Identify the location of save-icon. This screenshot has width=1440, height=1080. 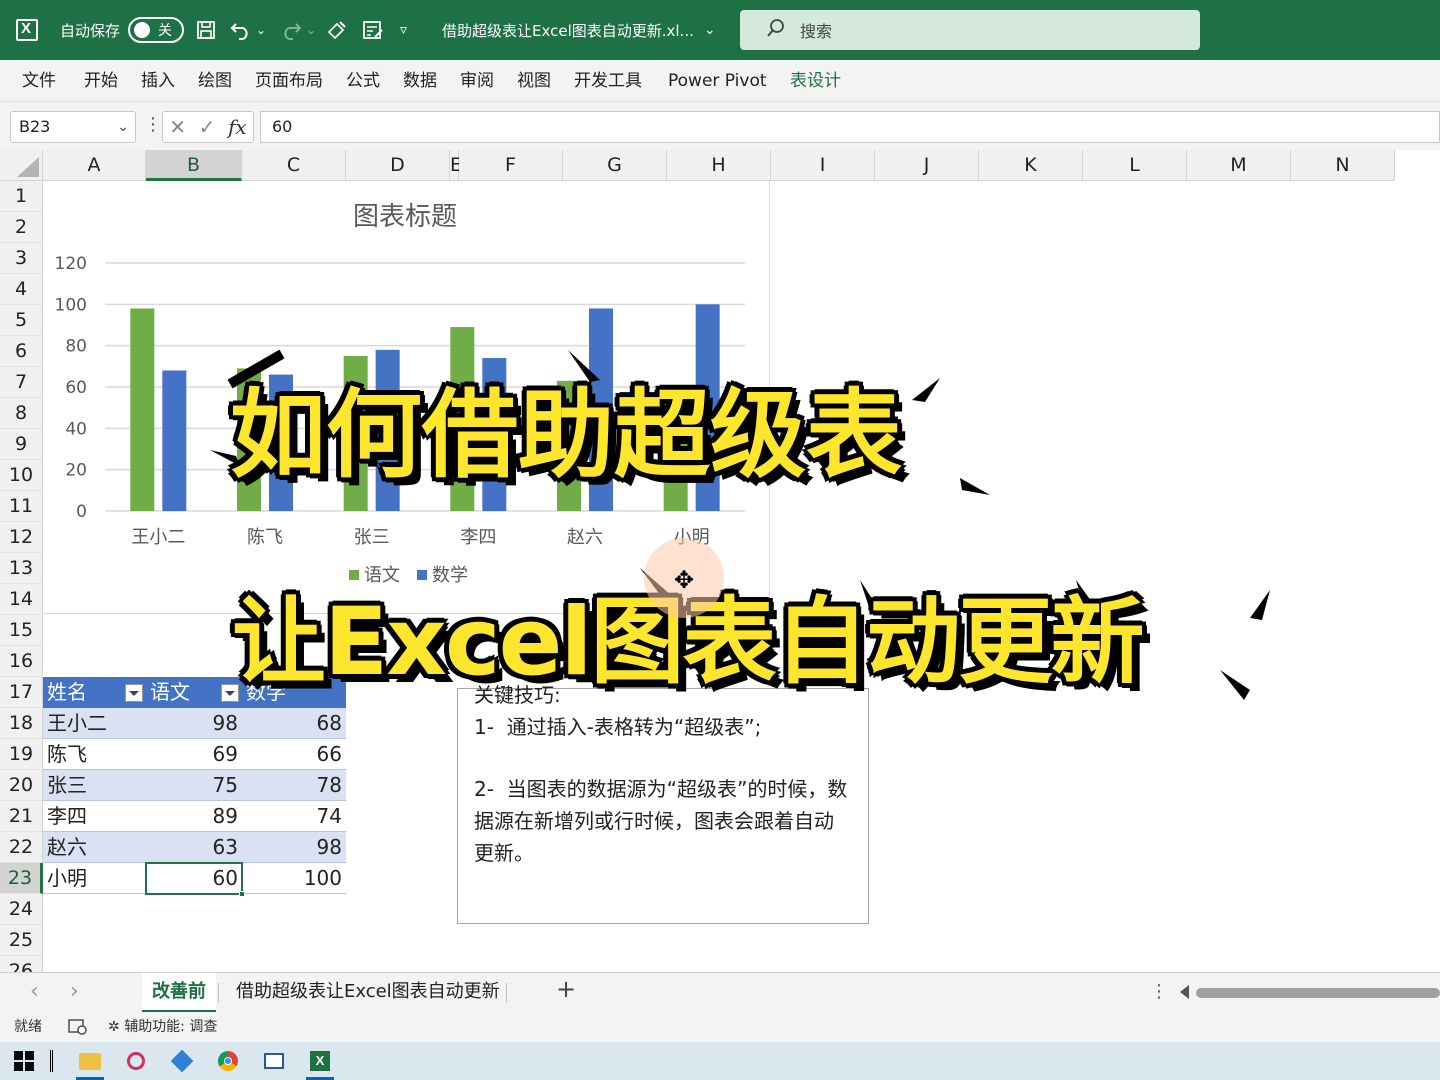
(206, 30).